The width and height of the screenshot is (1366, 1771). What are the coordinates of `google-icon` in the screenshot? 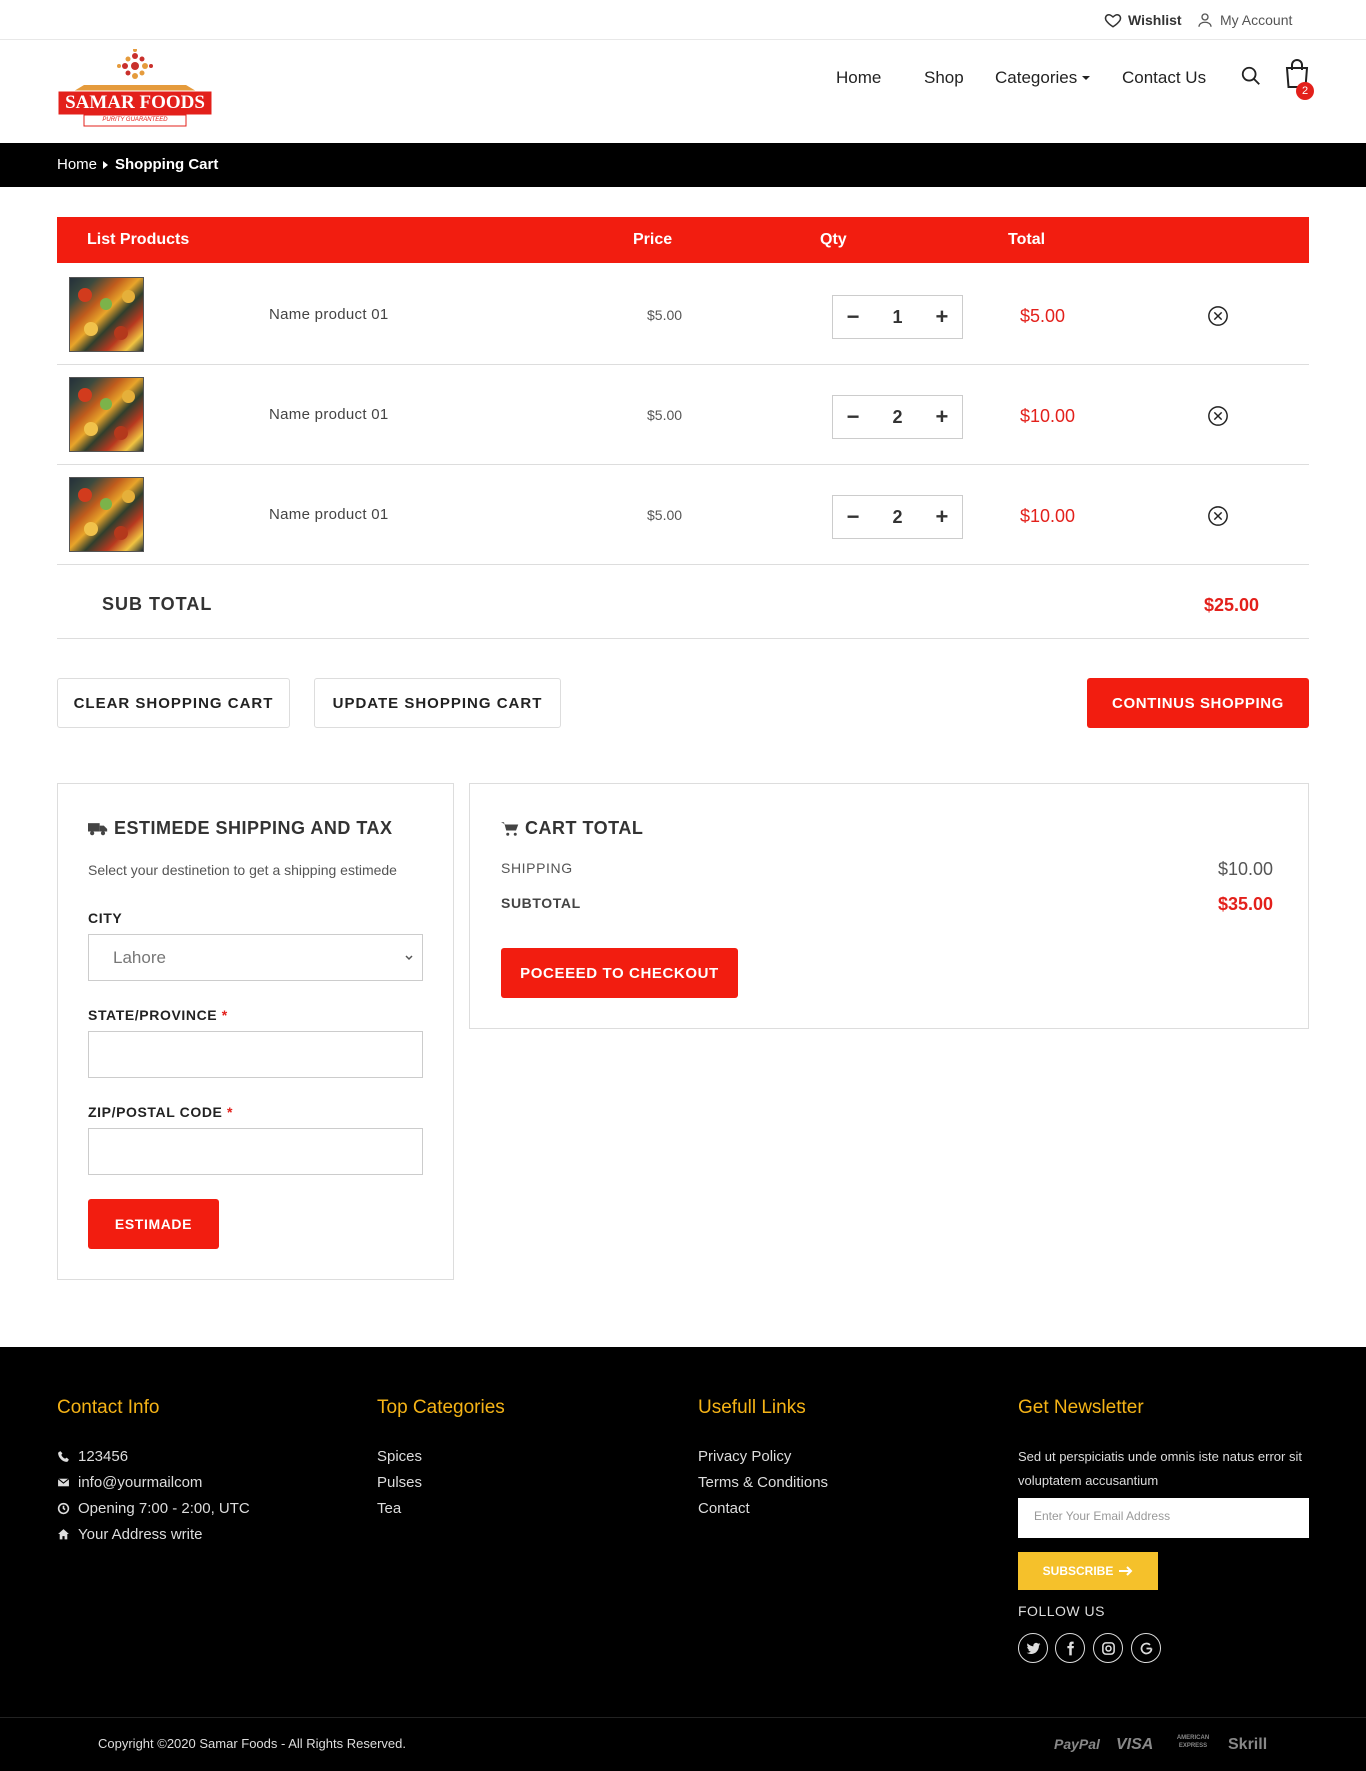 It's located at (1146, 1648).